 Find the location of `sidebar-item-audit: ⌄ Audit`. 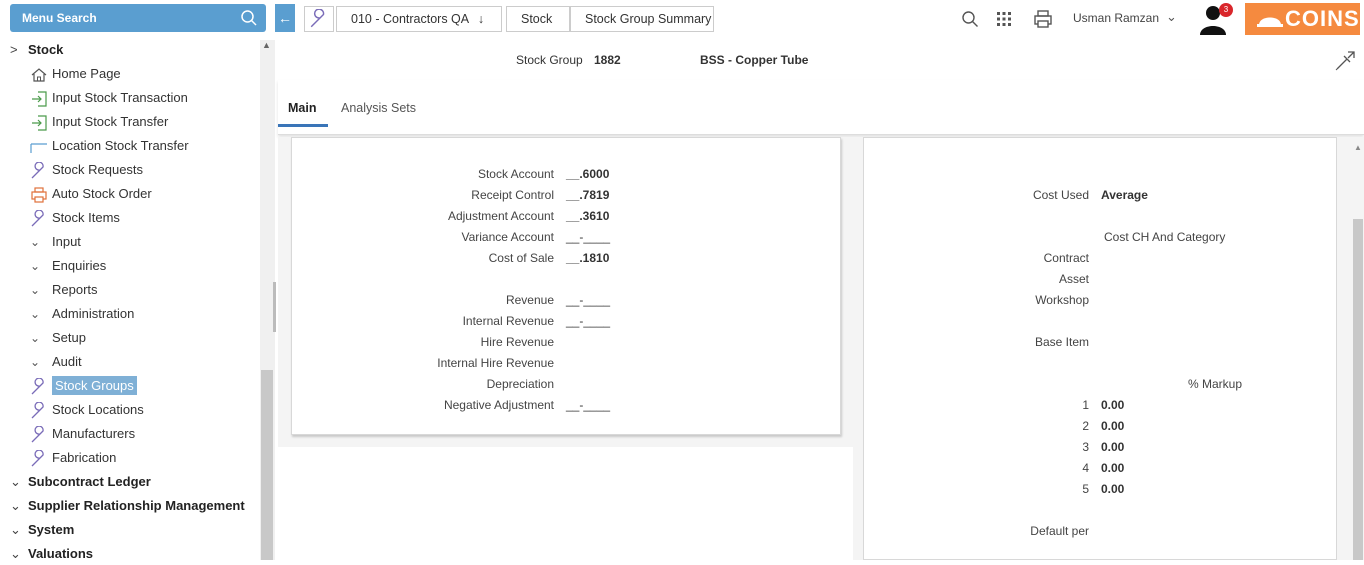

sidebar-item-audit: ⌄ Audit is located at coordinates (56, 362).